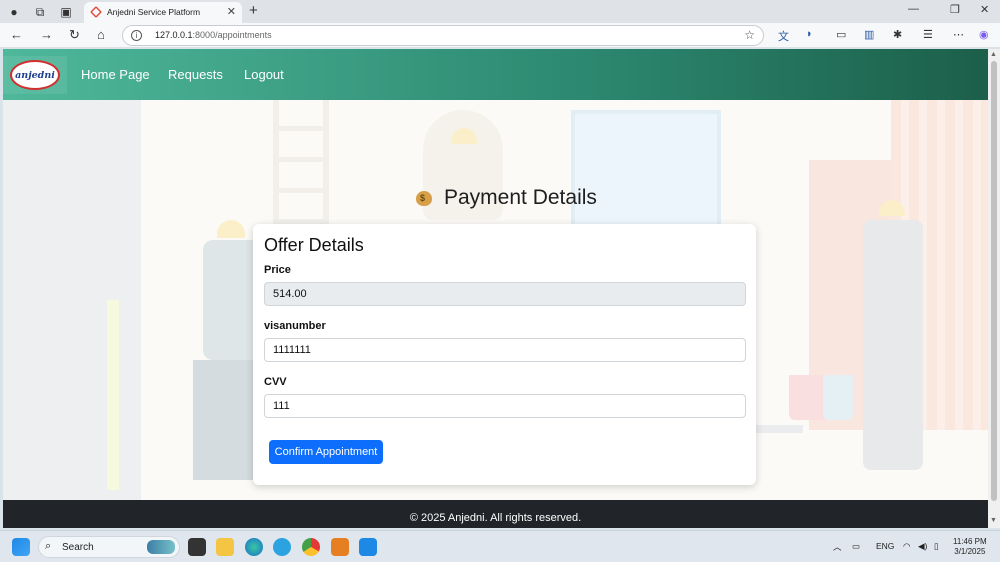  What do you see at coordinates (885, 546) in the screenshot?
I see `language-indicator: ENG` at bounding box center [885, 546].